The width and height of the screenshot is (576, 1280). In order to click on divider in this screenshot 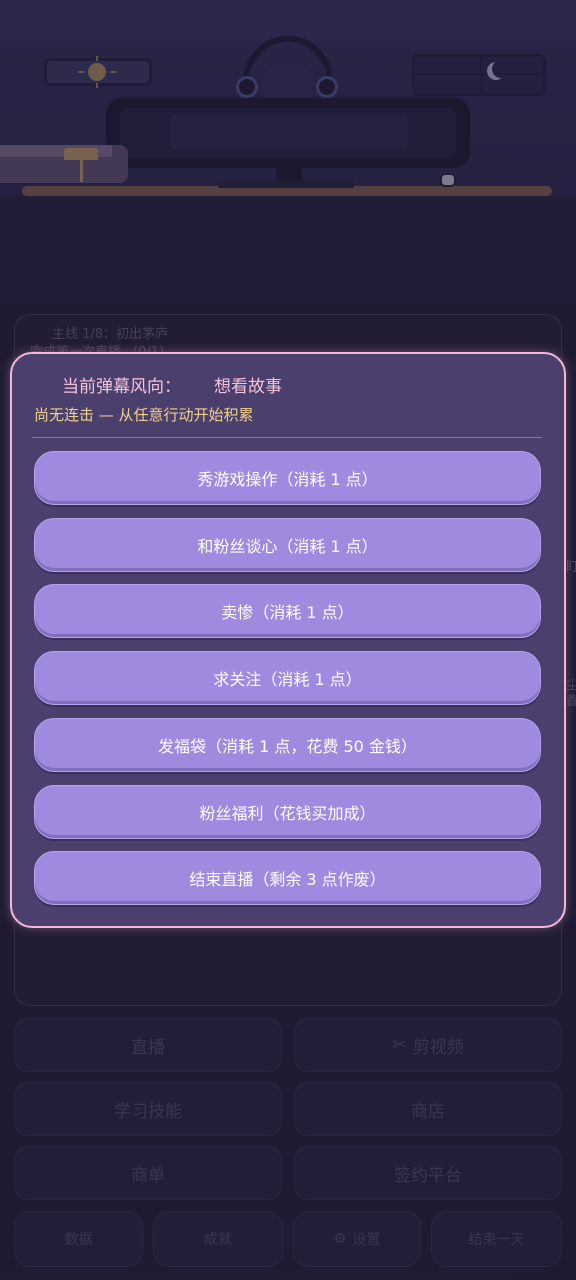, I will do `click(287, 437)`.